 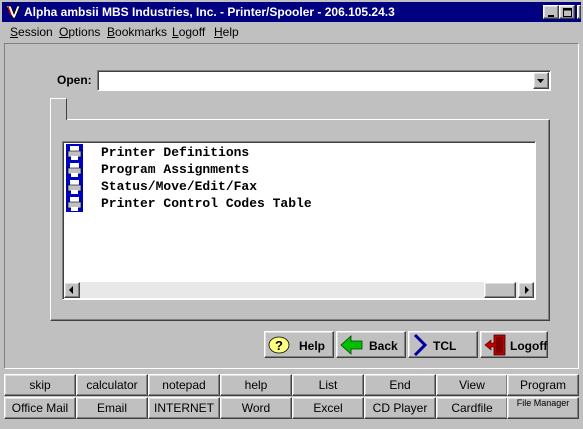 I want to click on tcl-chevron-icon, so click(x=420, y=345).